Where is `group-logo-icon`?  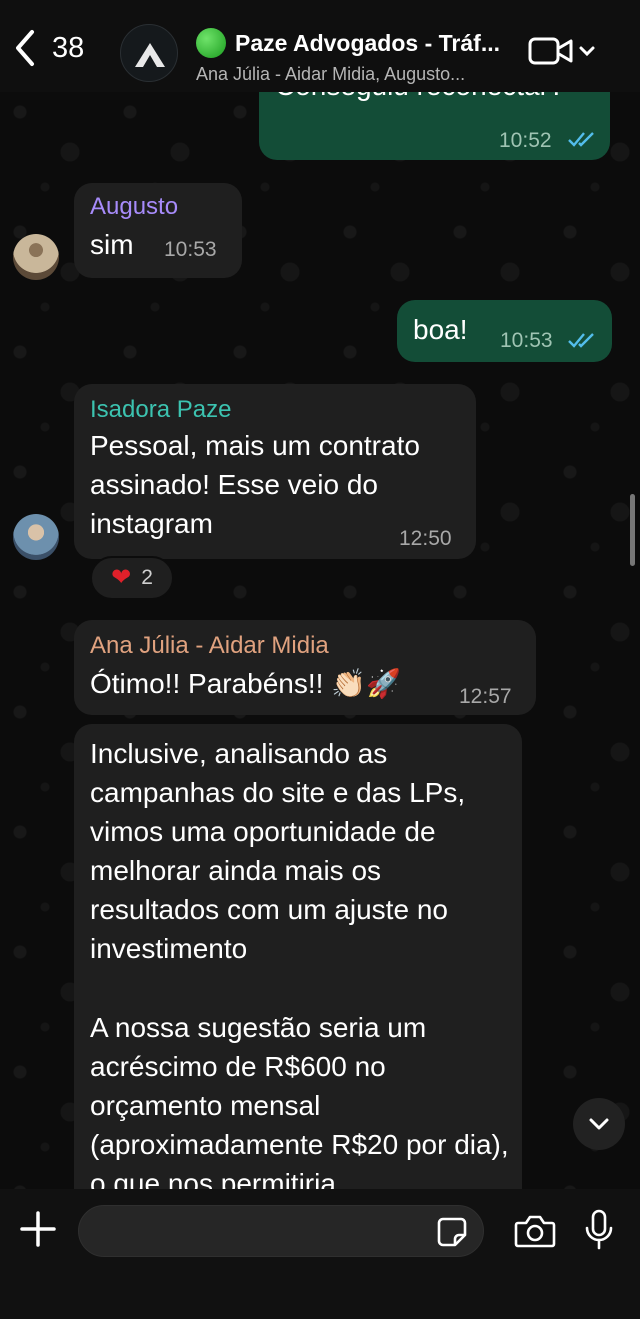
group-logo-icon is located at coordinates (150, 55).